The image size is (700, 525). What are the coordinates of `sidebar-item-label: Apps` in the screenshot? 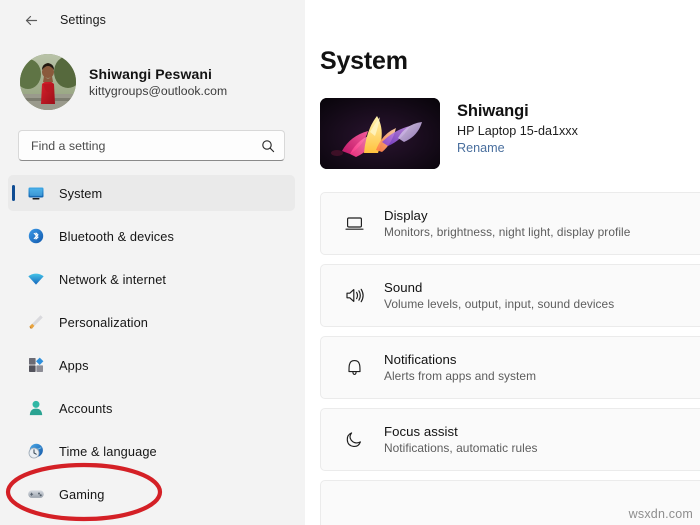 It's located at (74, 365).